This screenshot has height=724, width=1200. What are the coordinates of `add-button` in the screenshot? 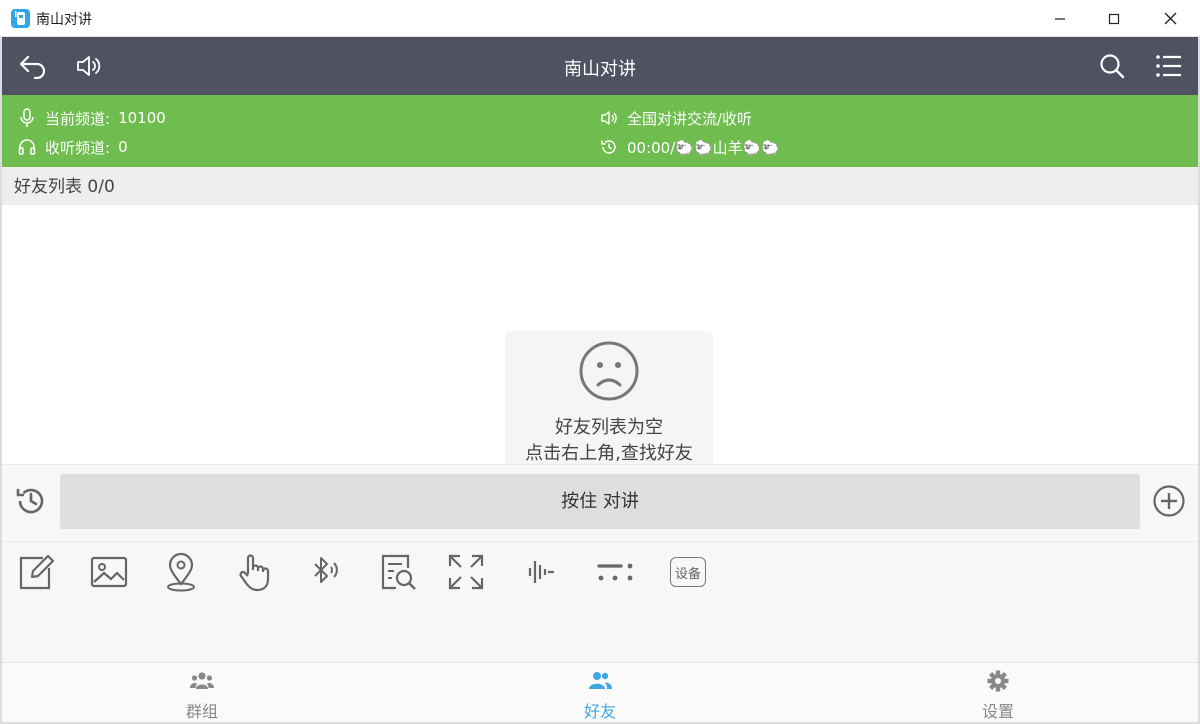 It's located at (1169, 501).